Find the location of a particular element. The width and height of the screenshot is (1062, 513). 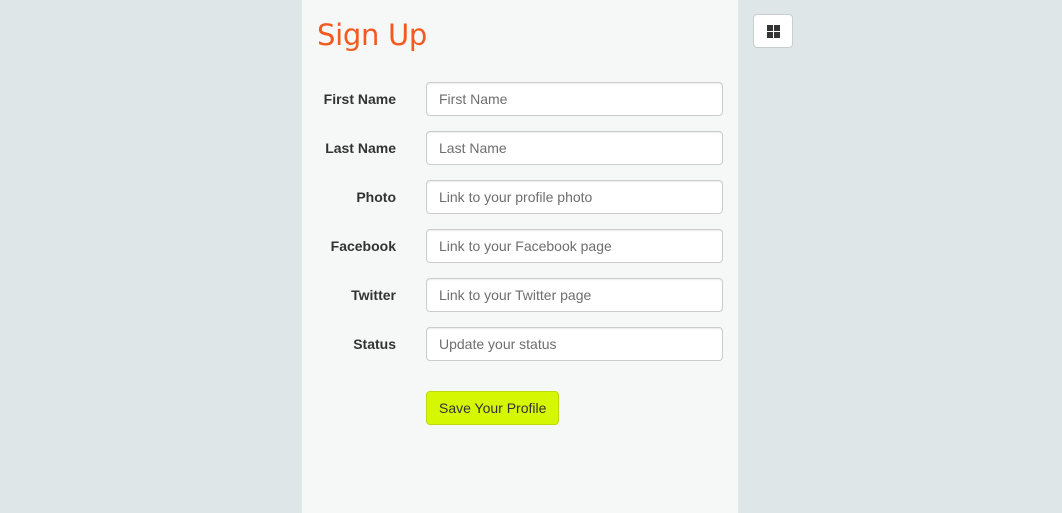

facebook-row: Facebook is located at coordinates (520, 246).